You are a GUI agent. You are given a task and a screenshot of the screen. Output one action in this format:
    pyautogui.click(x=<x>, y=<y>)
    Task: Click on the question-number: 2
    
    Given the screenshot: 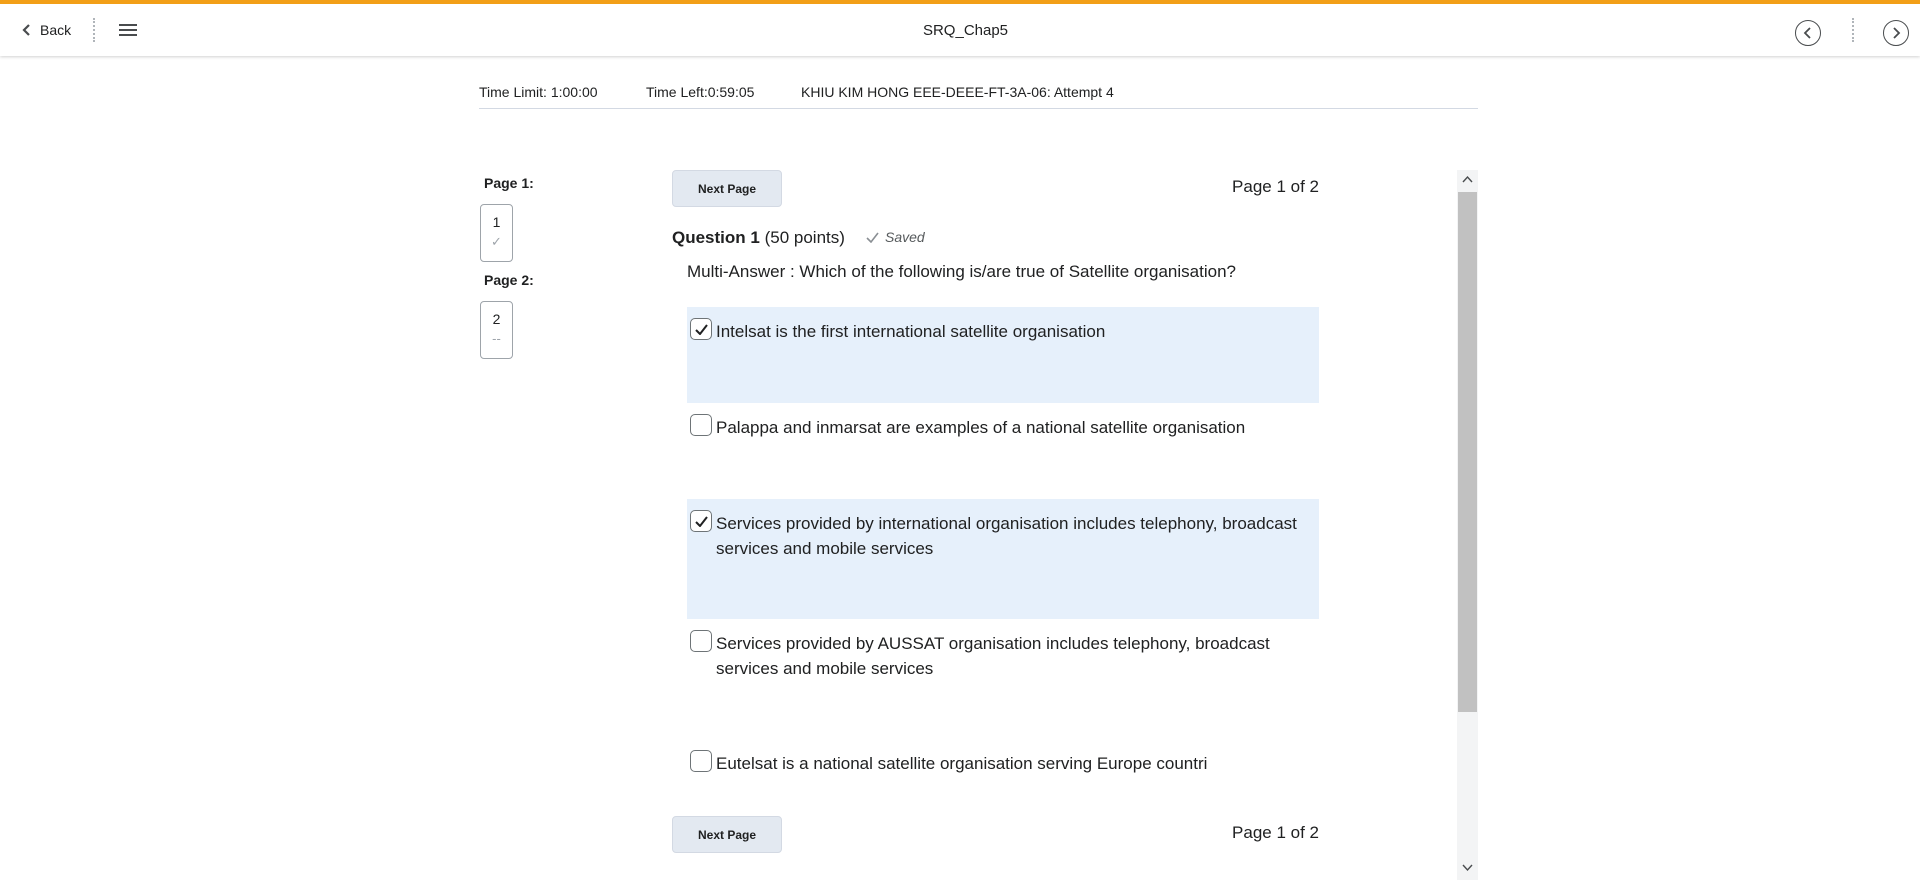 What is the action you would take?
    pyautogui.click(x=496, y=319)
    